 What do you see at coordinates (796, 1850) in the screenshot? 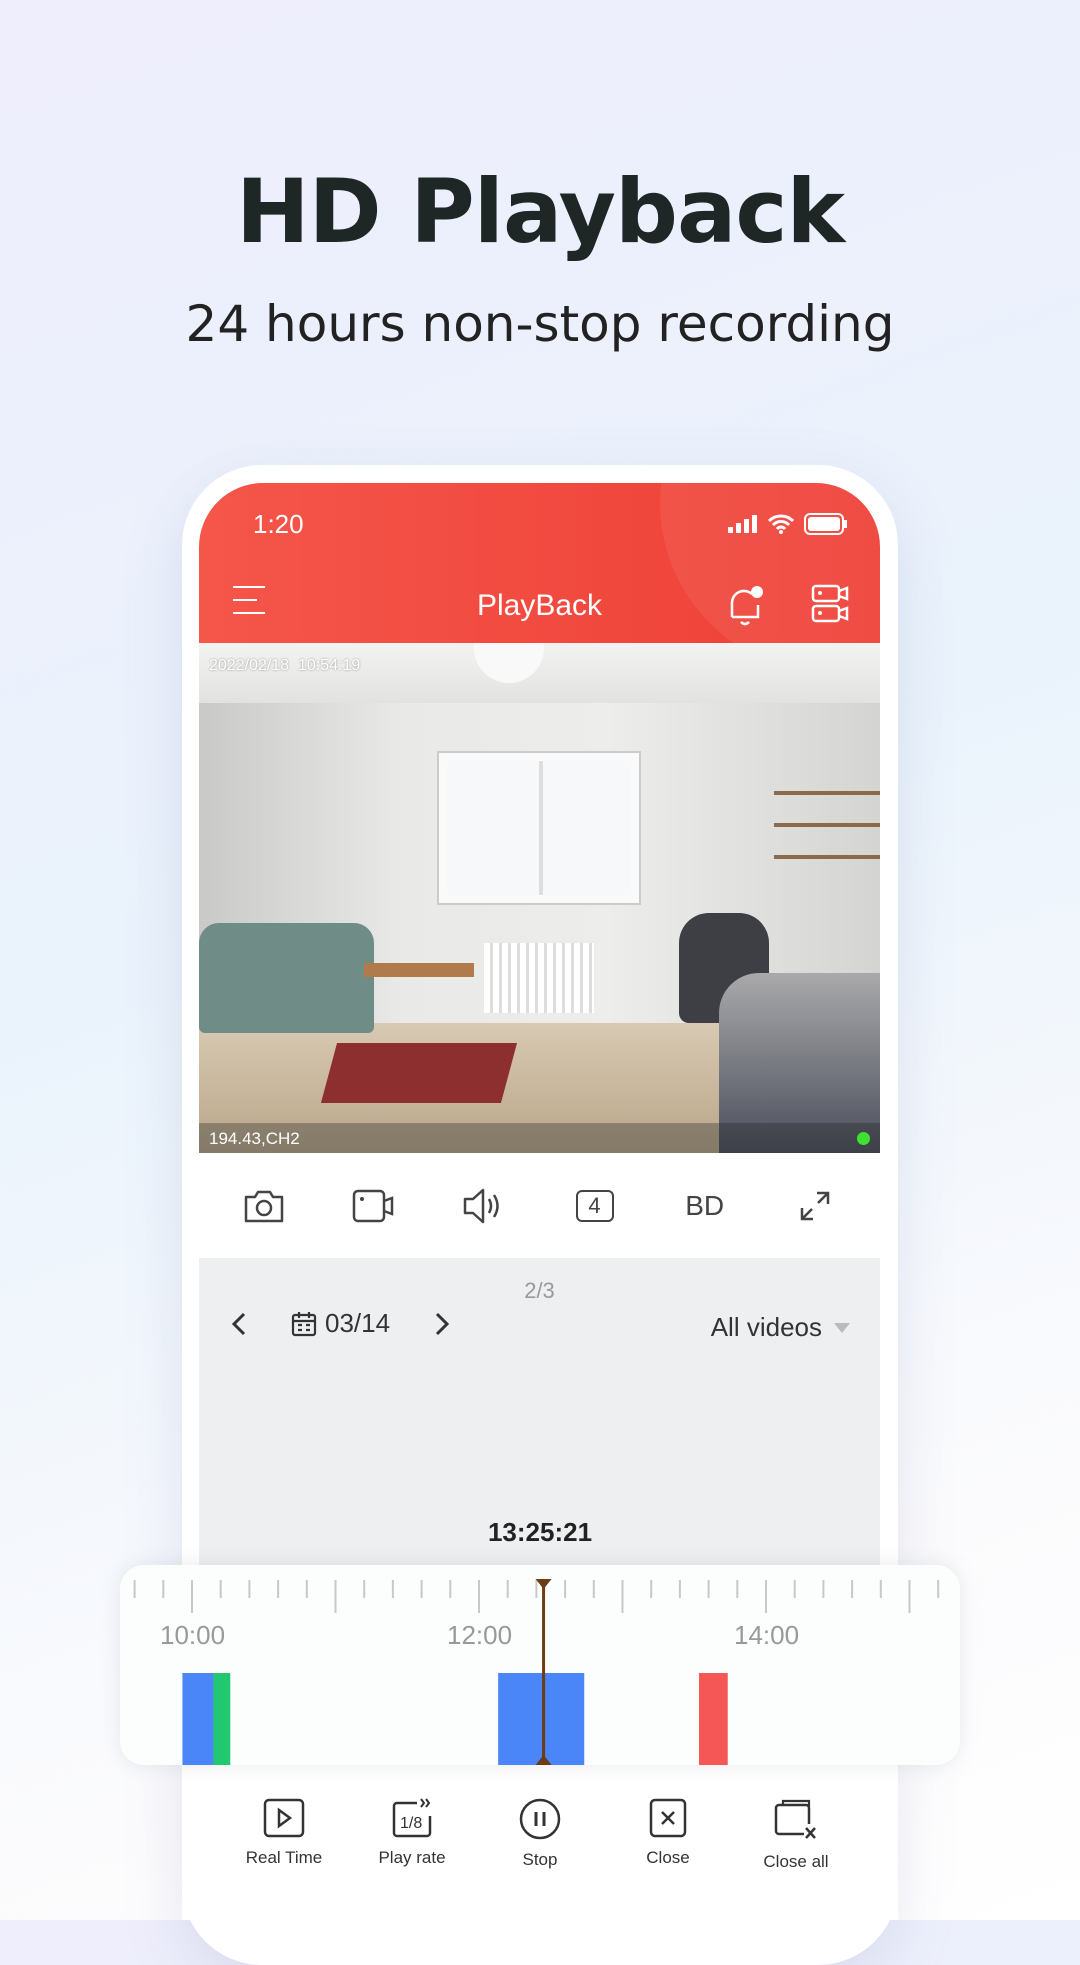
I see `close-all-button: Close all` at bounding box center [796, 1850].